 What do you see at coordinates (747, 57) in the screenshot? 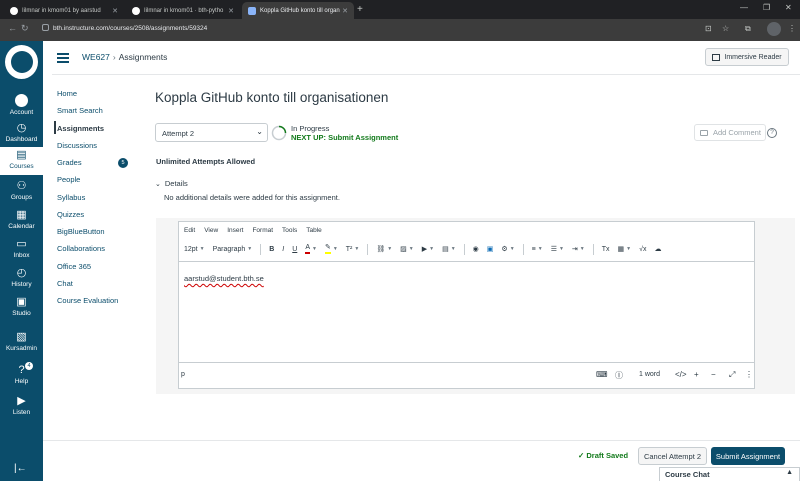
I see `immersive-reader-button: Immersive Reader` at bounding box center [747, 57].